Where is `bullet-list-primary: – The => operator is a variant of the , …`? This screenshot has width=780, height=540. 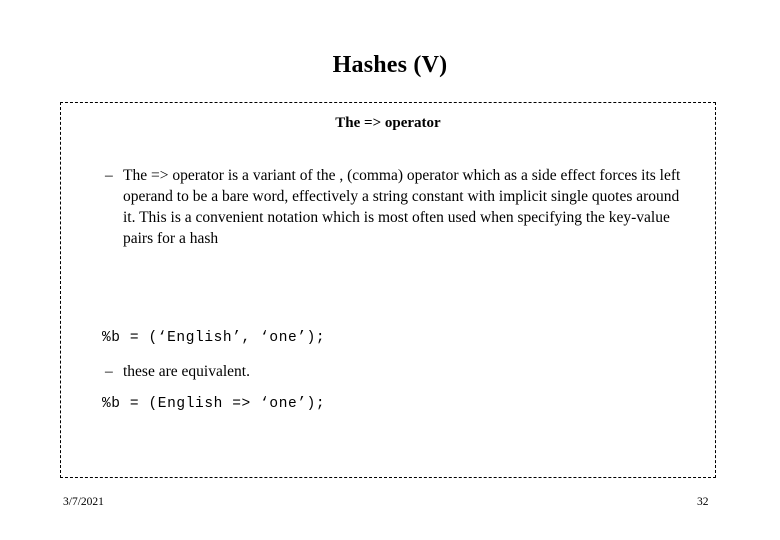
bullet-list-primary: – The => operator is a variant of the , … is located at coordinates (395, 207).